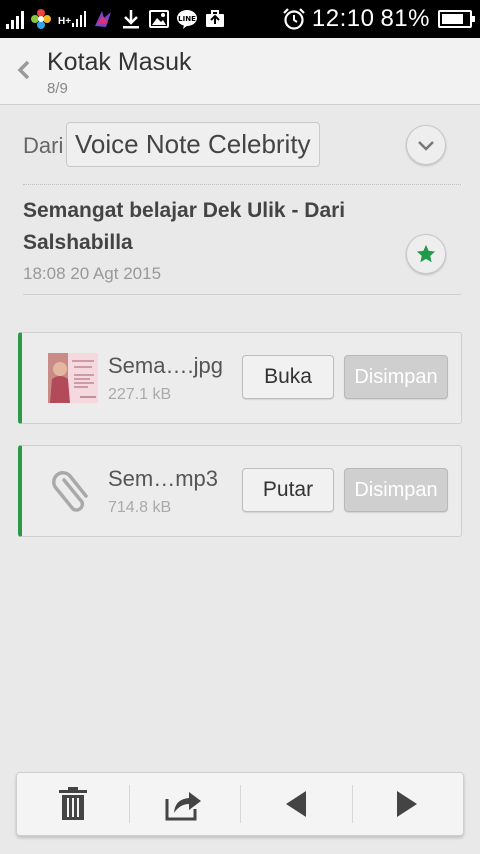 This screenshot has height=854, width=480. I want to click on forward-icon, so click(183, 806).